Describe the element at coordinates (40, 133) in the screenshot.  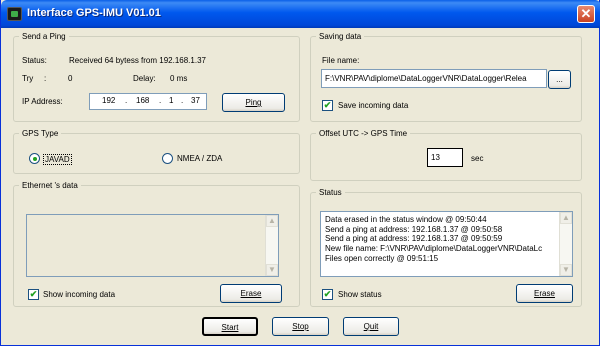
I see `gps-type-legend: GPS Type` at that location.